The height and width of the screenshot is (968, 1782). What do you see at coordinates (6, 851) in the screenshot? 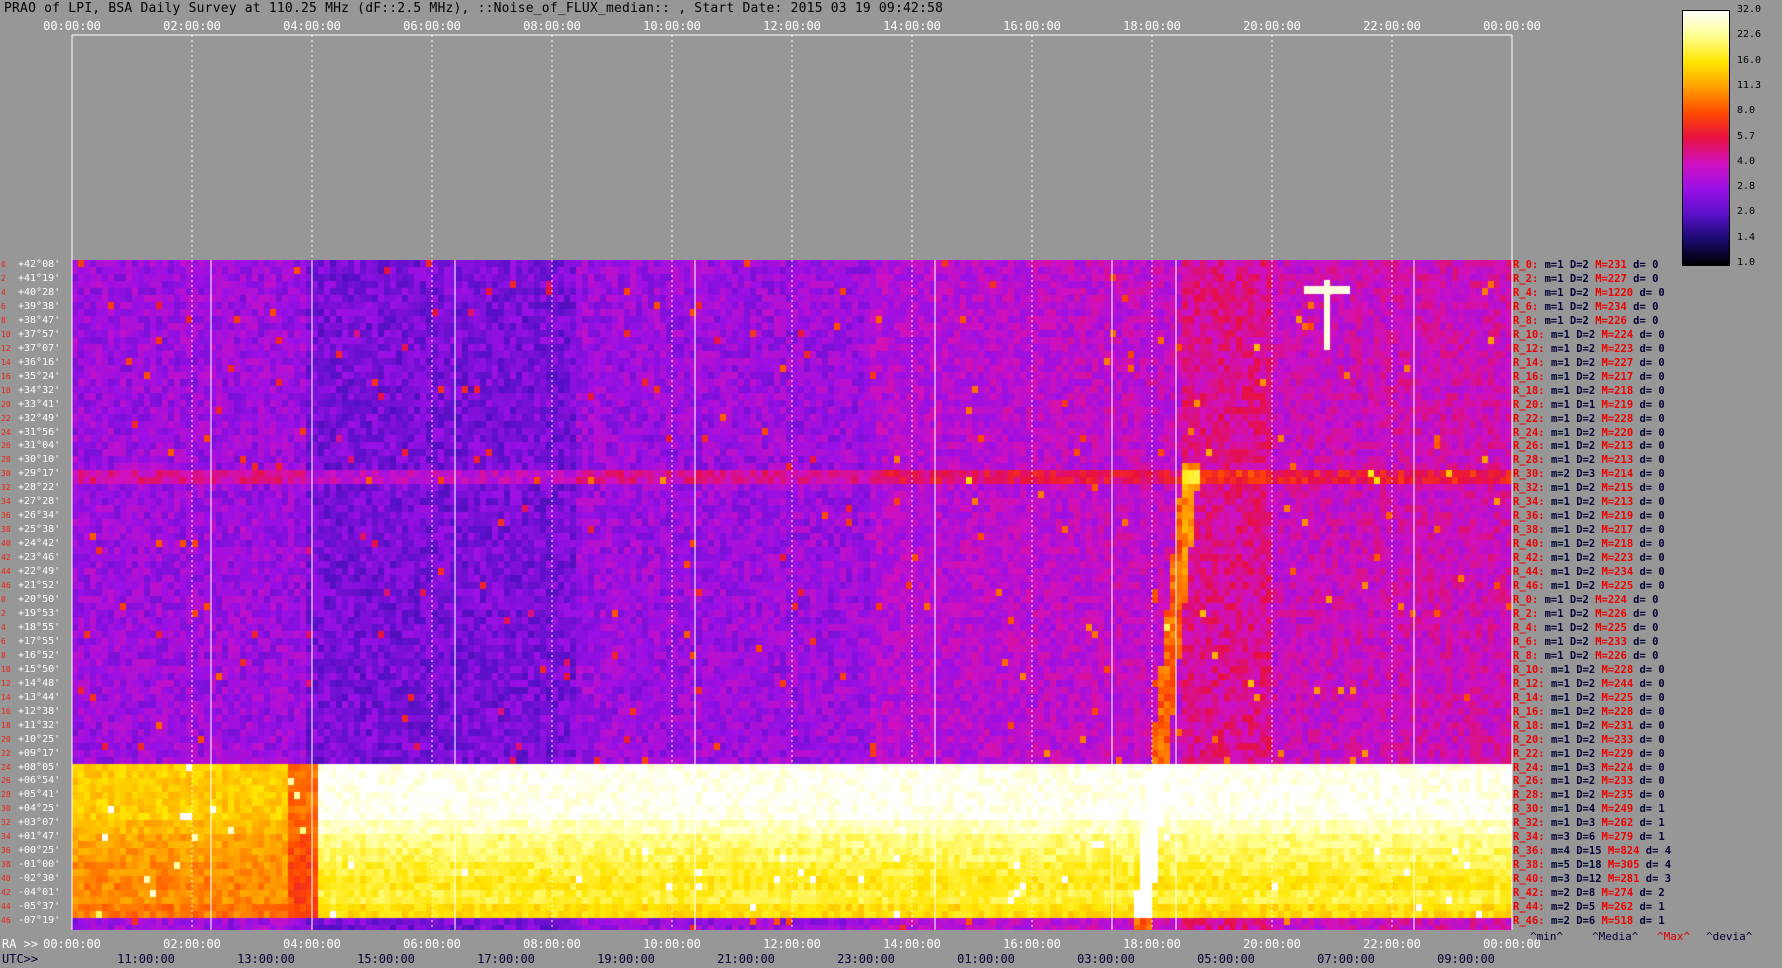
I see `row-index-label: 36` at bounding box center [6, 851].